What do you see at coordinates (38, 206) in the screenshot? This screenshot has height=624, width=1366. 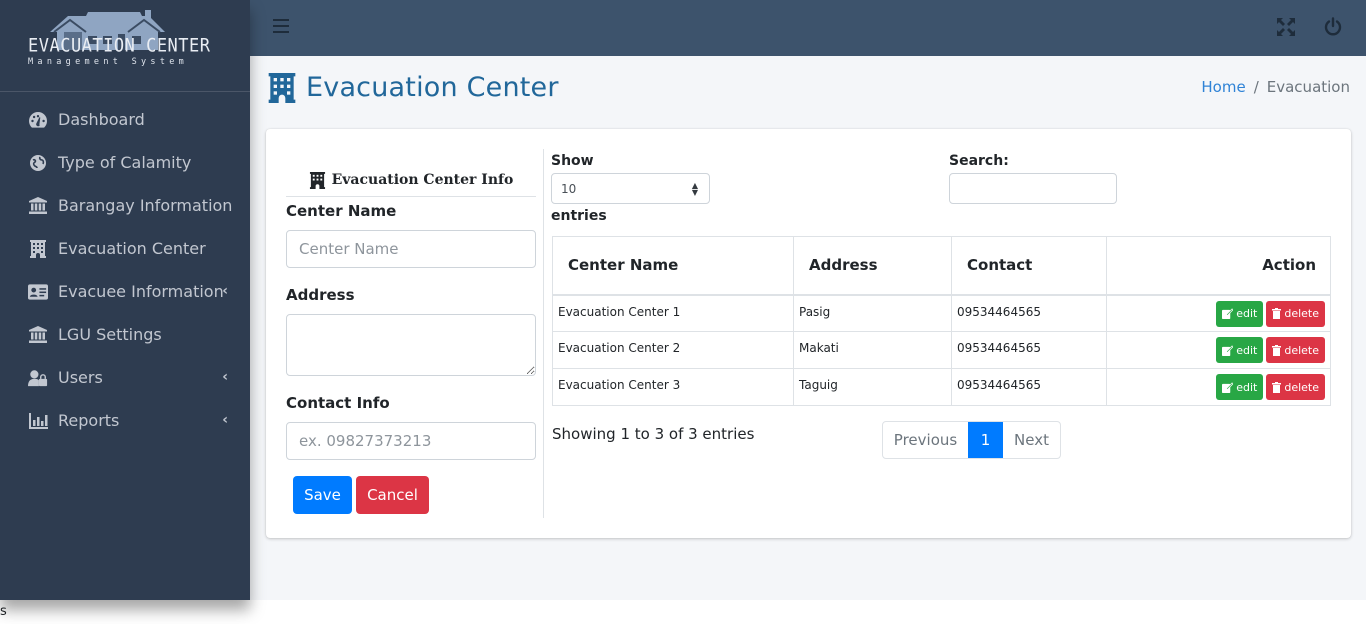 I see `landmark-icon` at bounding box center [38, 206].